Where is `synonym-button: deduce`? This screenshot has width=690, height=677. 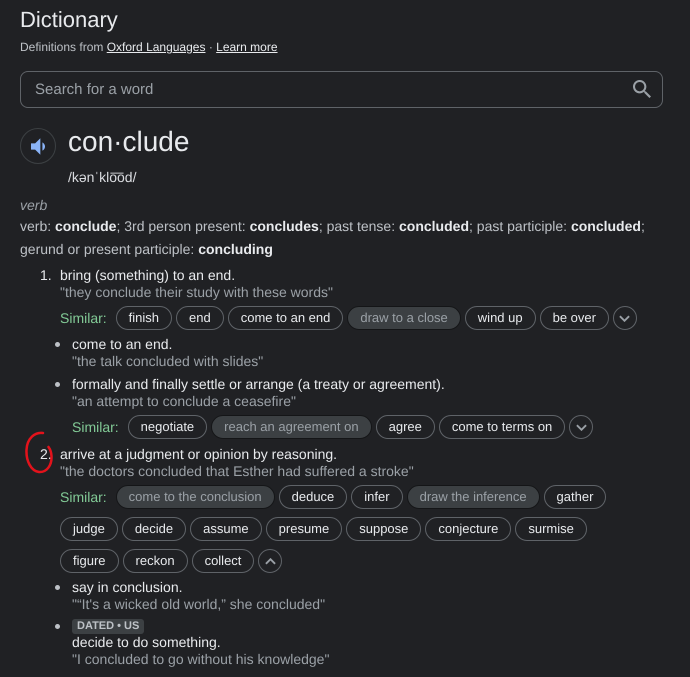
synonym-button: deduce is located at coordinates (313, 497).